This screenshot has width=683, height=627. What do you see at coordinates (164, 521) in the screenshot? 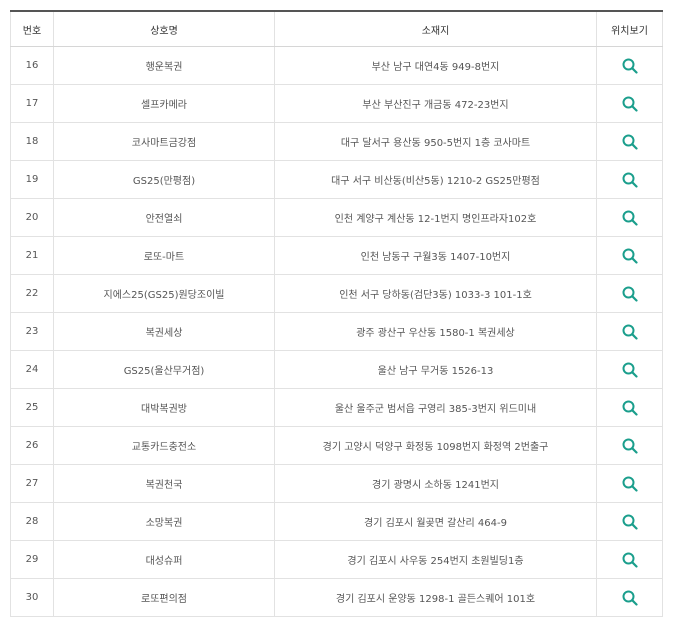
I see `row-store-name: 소망복권` at bounding box center [164, 521].